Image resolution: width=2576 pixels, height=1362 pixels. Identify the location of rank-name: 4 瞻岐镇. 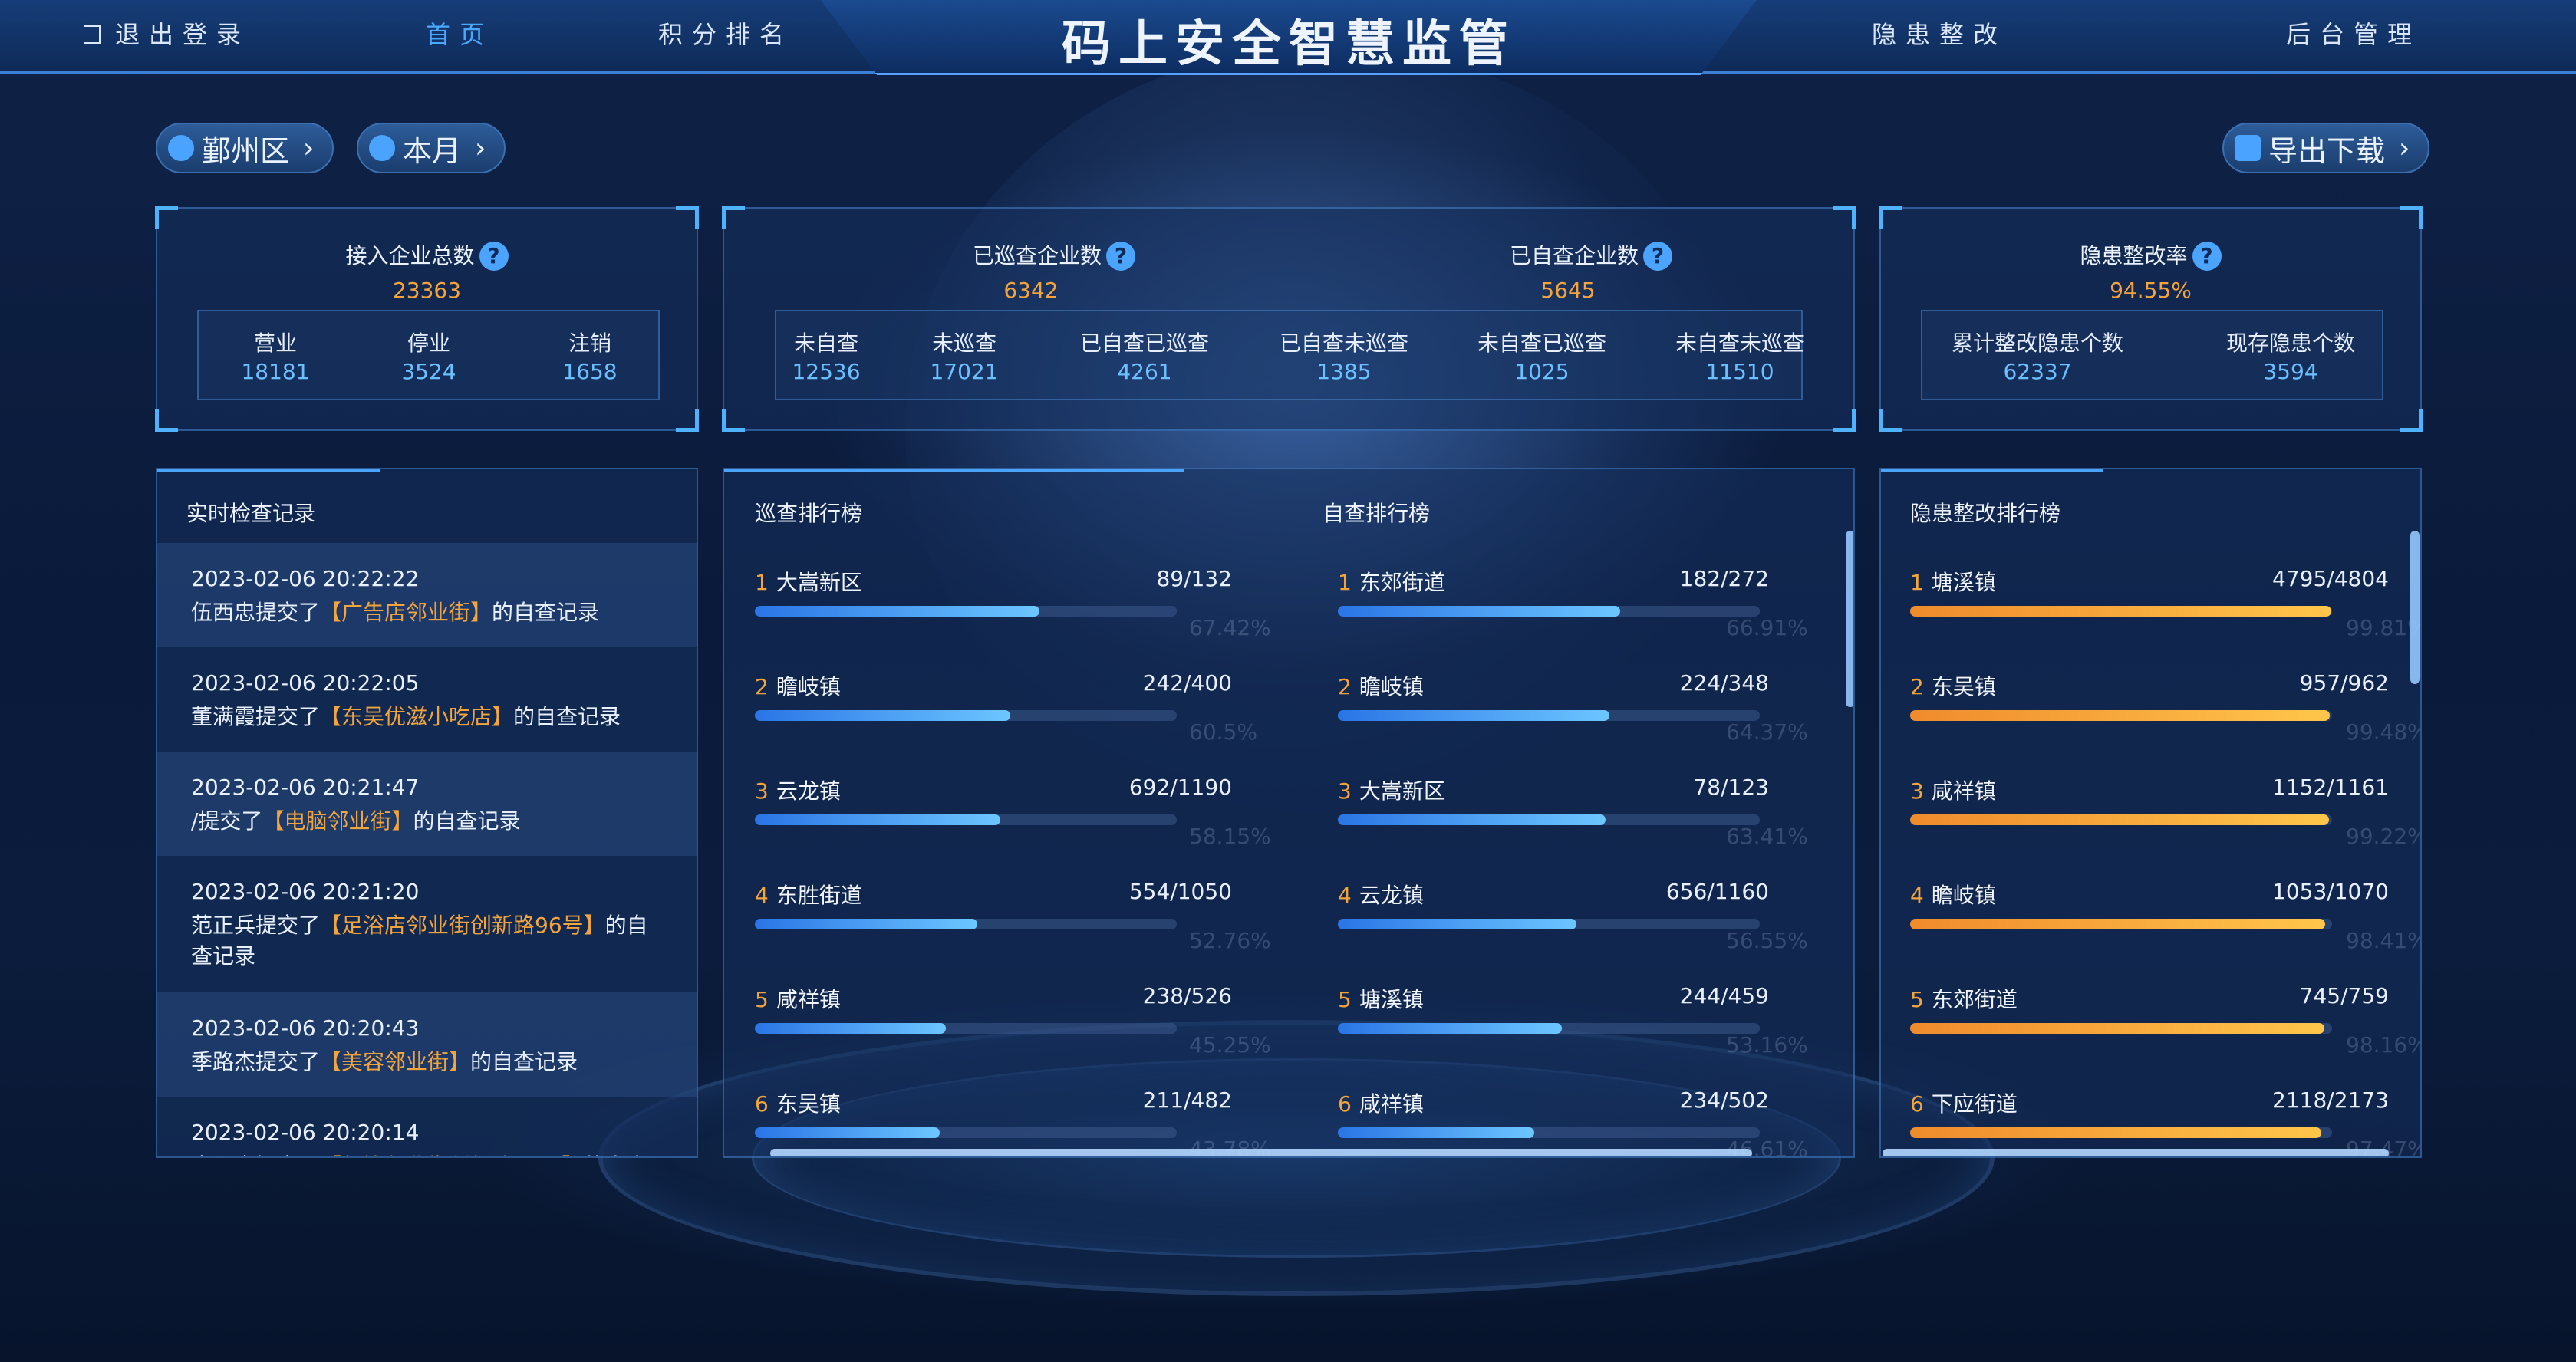
(1953, 894).